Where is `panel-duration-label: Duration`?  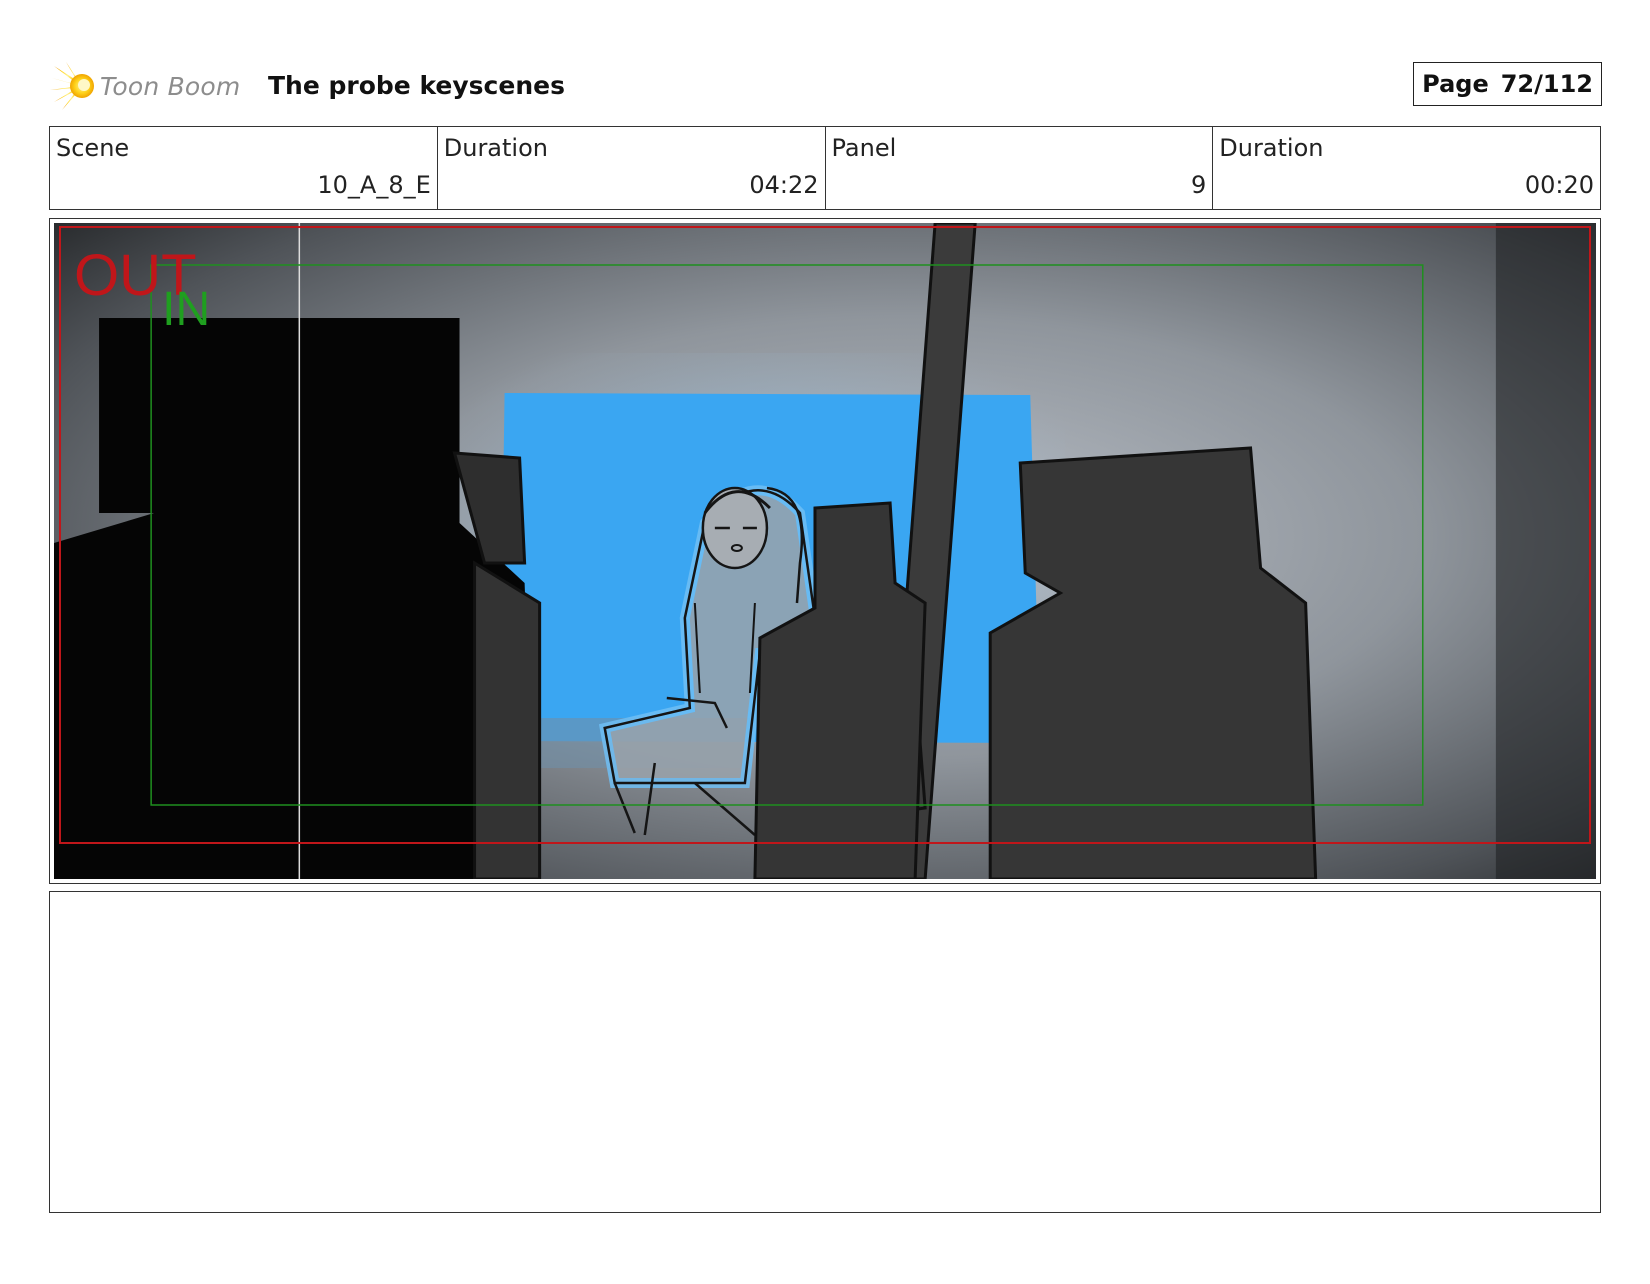 panel-duration-label: Duration is located at coordinates (1271, 148).